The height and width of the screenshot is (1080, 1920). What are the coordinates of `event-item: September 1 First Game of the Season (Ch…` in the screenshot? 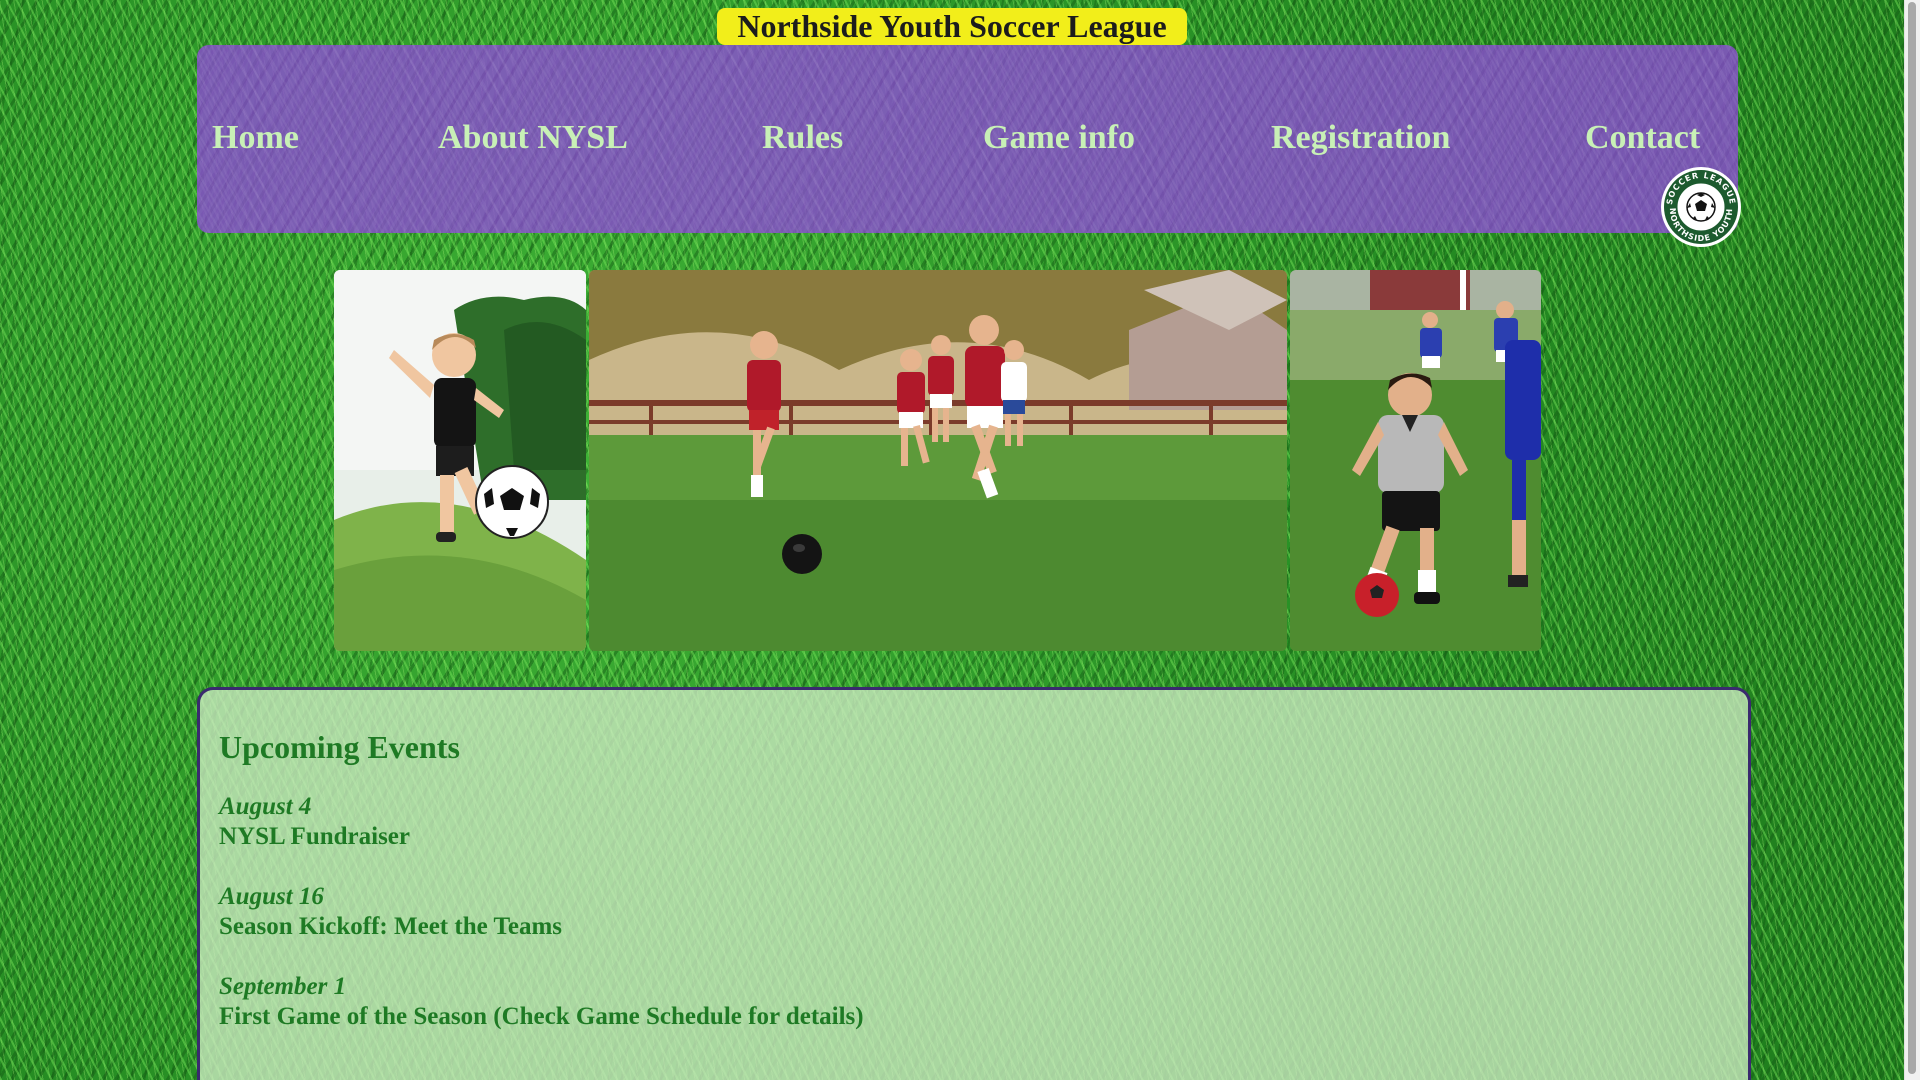 It's located at (541, 1002).